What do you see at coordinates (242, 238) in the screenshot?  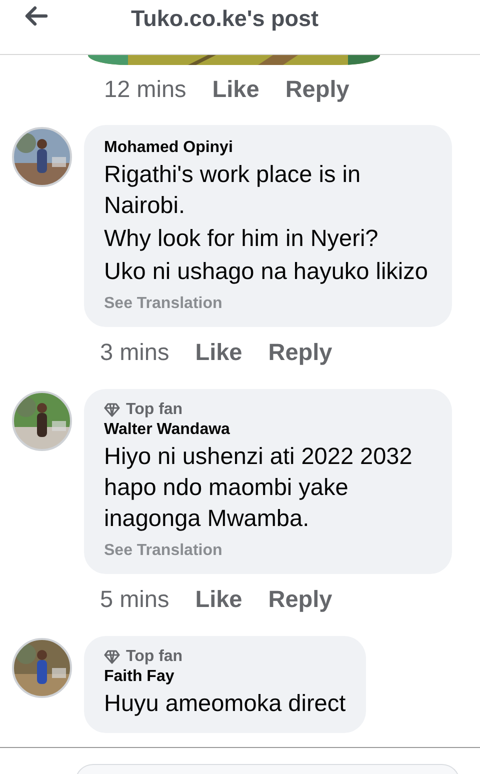 I see `comment-text: Why look for him in Nyeri?` at bounding box center [242, 238].